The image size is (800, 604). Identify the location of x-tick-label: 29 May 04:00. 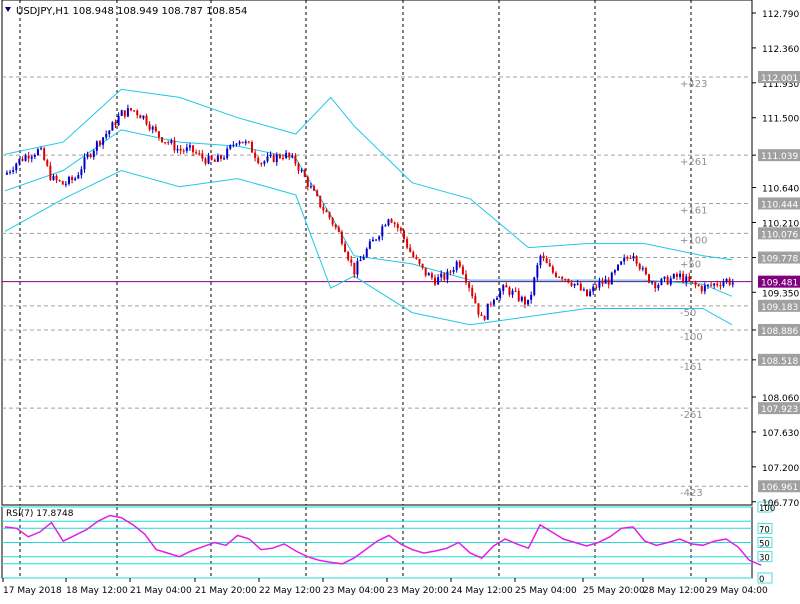
(737, 591).